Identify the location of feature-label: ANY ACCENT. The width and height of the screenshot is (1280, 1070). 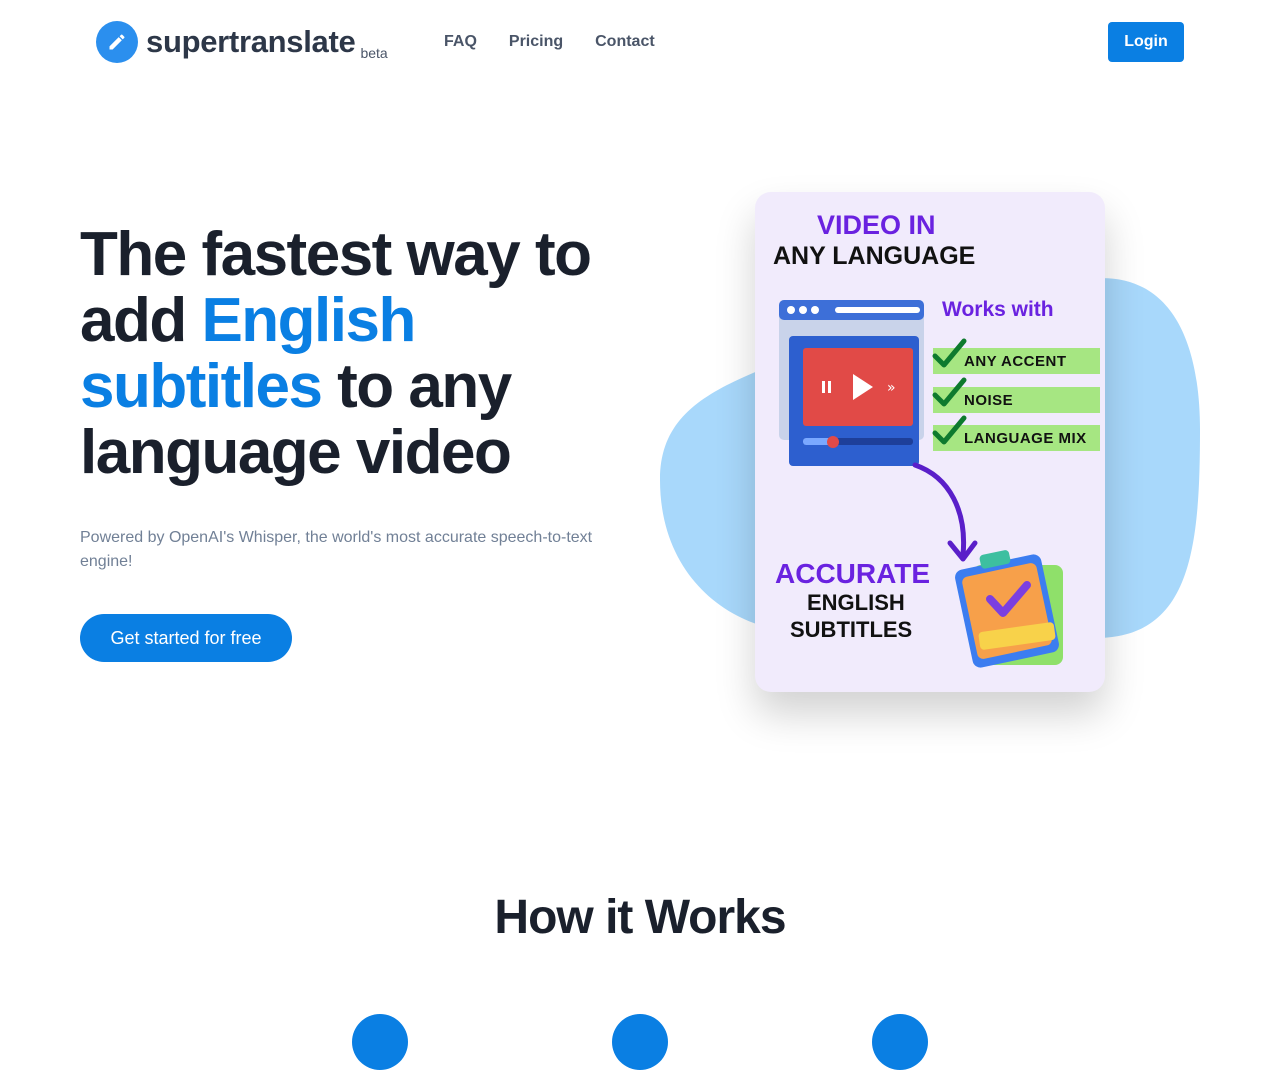
(1015, 361).